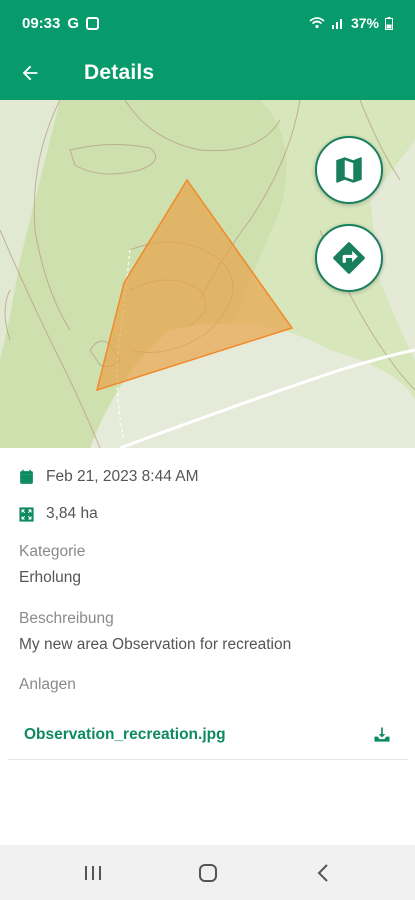 The height and width of the screenshot is (900, 415). What do you see at coordinates (41, 23) in the screenshot?
I see `status-time: 09:33` at bounding box center [41, 23].